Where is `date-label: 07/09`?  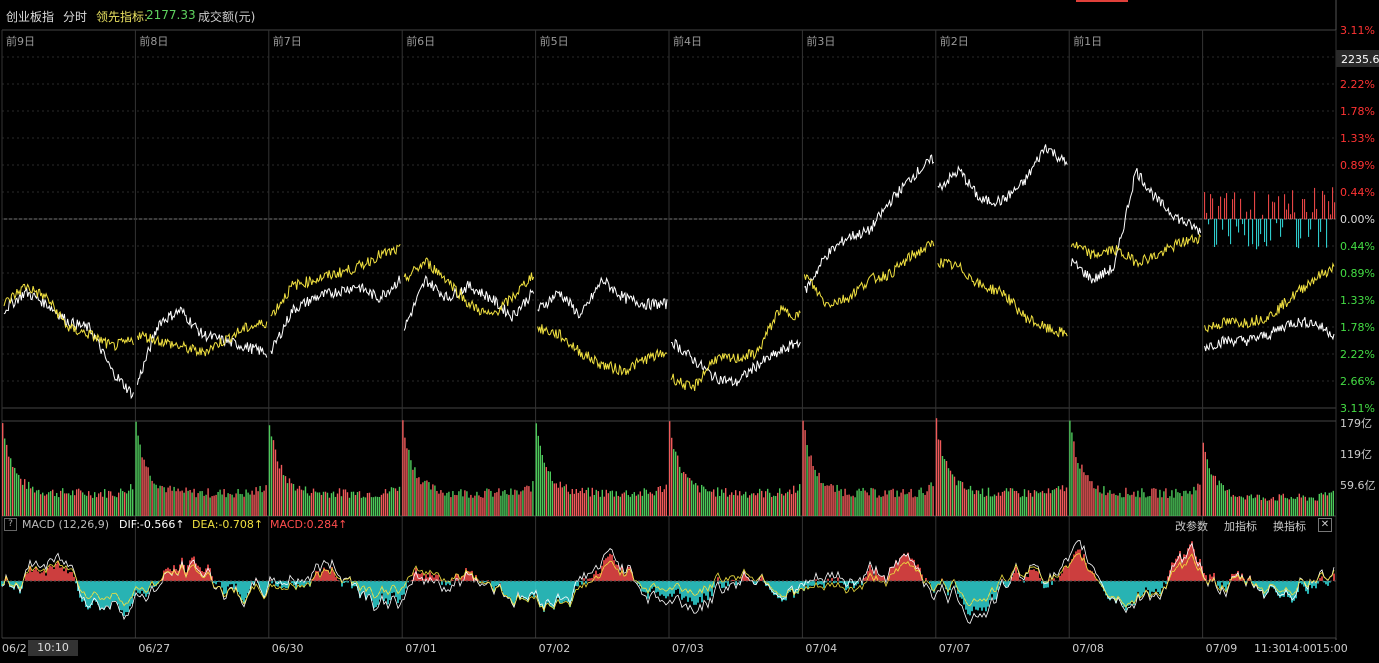
date-label: 07/09 is located at coordinates (1222, 648).